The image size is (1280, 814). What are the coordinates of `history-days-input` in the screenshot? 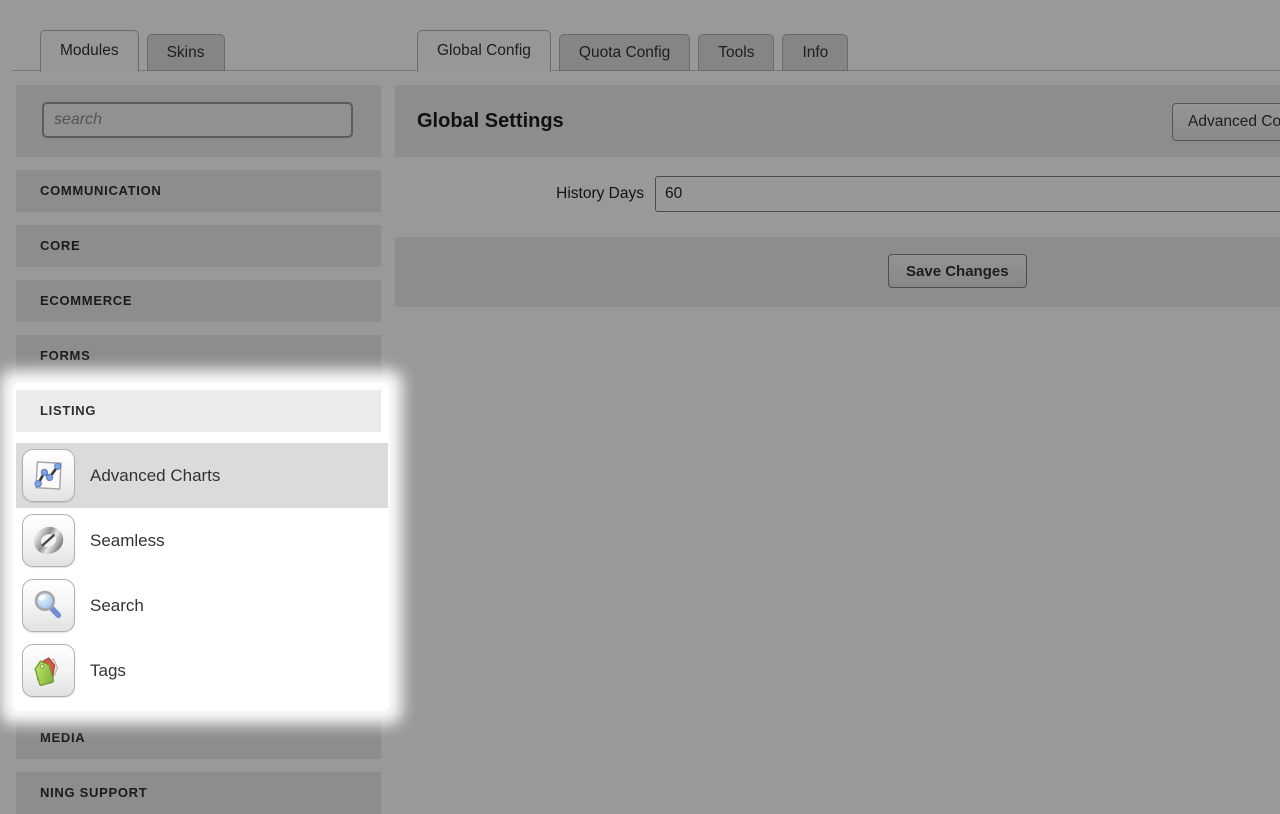 It's located at (967, 194).